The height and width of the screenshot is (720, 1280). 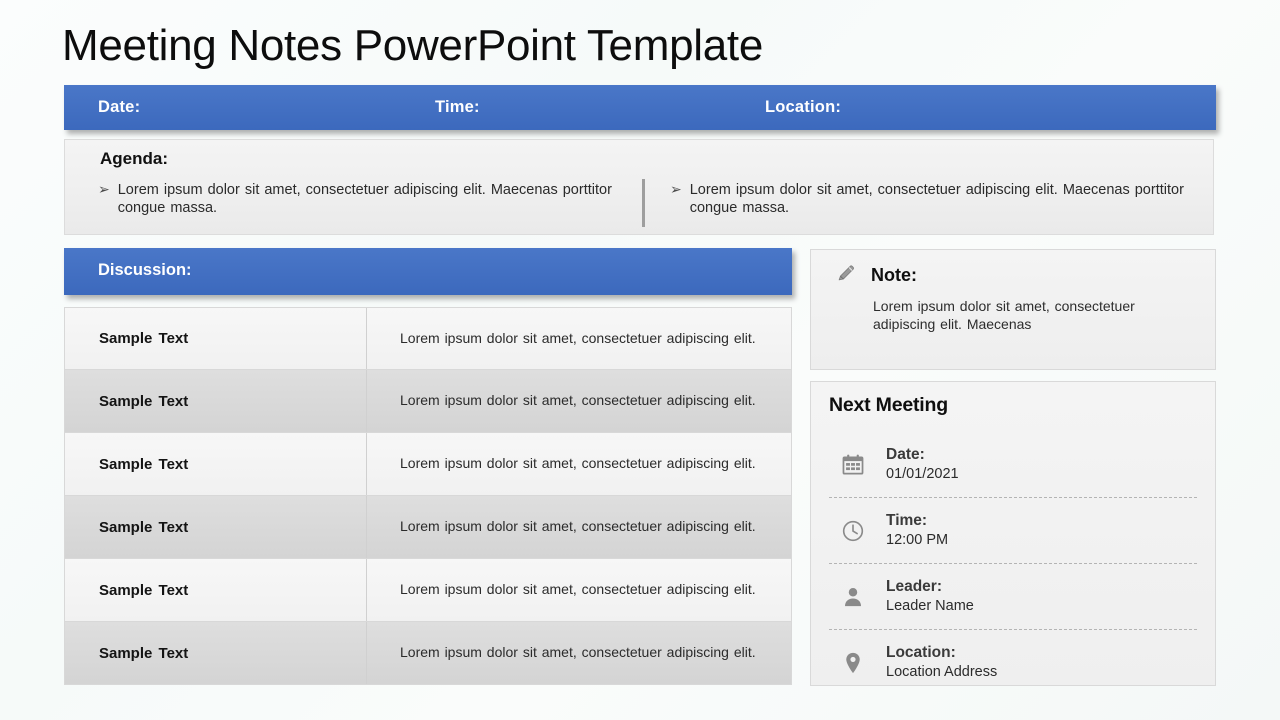 I want to click on next-meeting-date-label: Date:, so click(x=905, y=454).